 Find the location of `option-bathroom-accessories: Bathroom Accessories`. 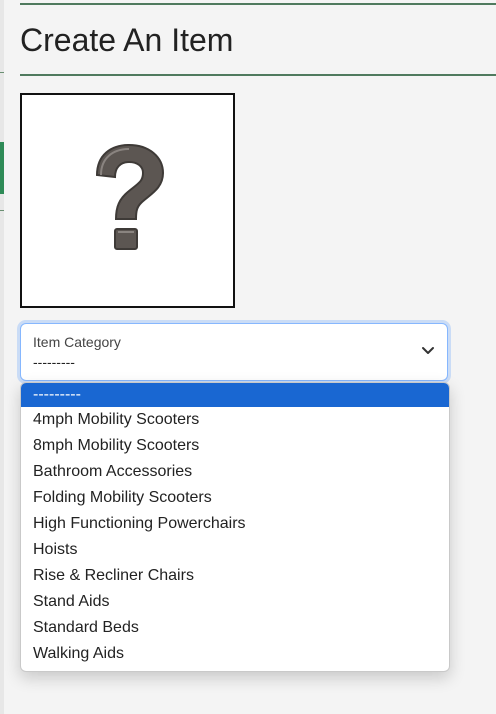

option-bathroom-accessories: Bathroom Accessories is located at coordinates (235, 472).